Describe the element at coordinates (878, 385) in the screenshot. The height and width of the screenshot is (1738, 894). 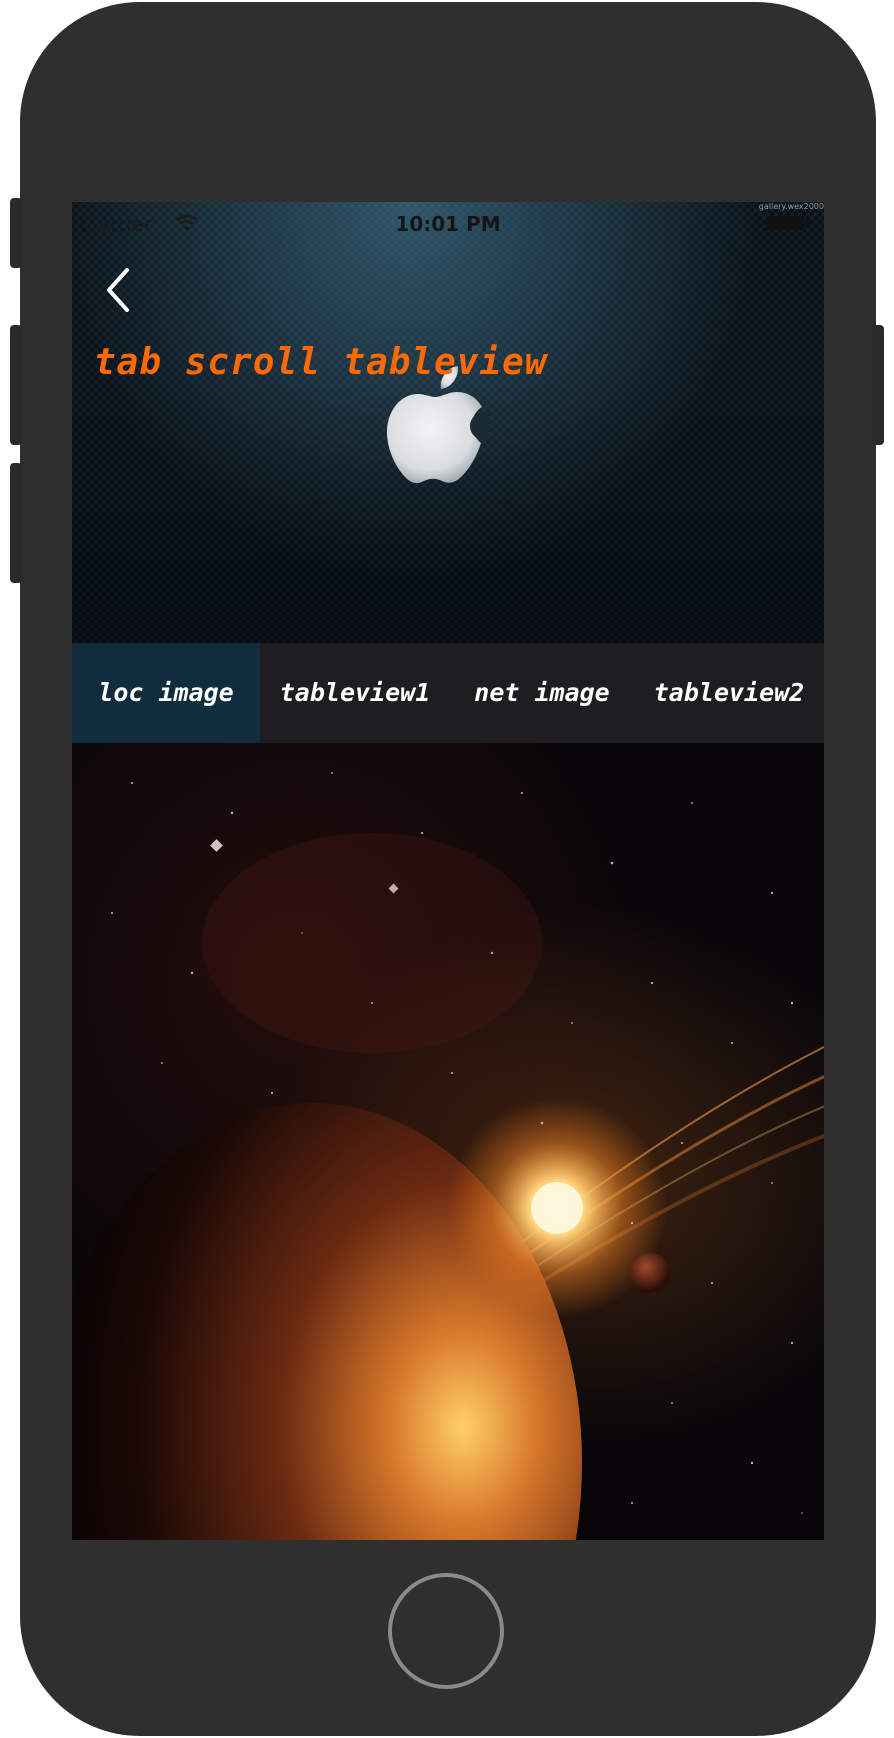
I see `power-button` at that location.